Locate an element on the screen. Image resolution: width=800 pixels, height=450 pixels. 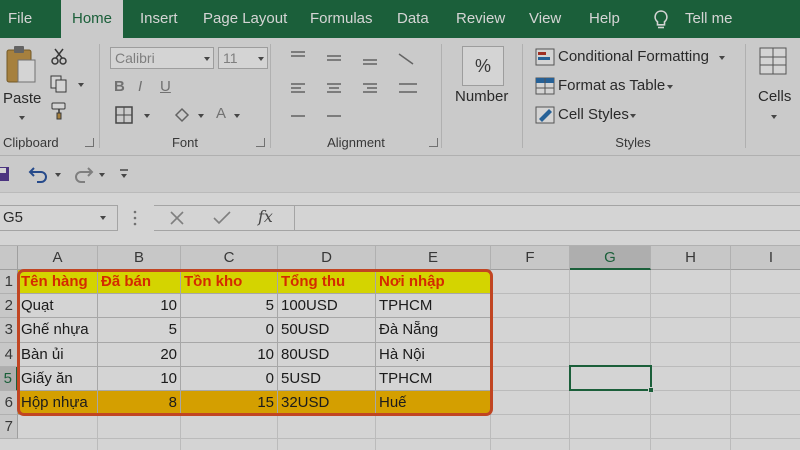
cut-icon is located at coordinates (59, 57).